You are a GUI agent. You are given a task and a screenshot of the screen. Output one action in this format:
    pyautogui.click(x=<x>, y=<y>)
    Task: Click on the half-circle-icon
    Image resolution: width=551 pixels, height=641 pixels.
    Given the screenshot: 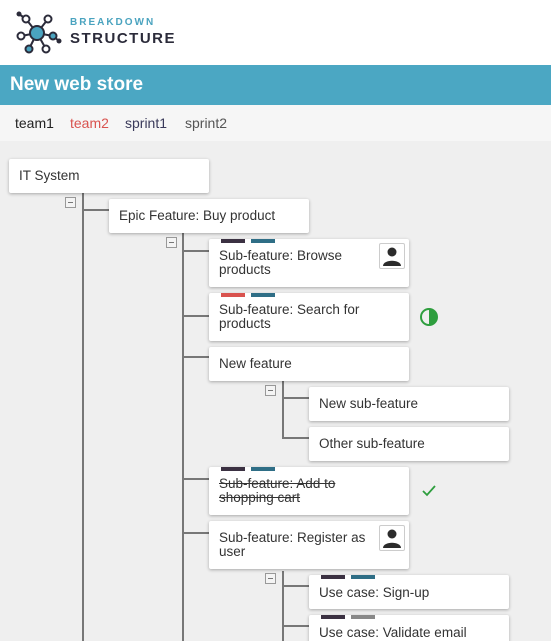 What is the action you would take?
    pyautogui.click(x=429, y=317)
    